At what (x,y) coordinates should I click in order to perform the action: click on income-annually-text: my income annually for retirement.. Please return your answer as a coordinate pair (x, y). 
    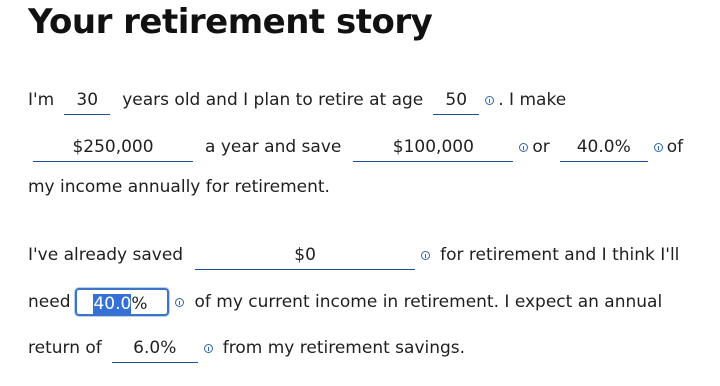
    Looking at the image, I should click on (179, 187).